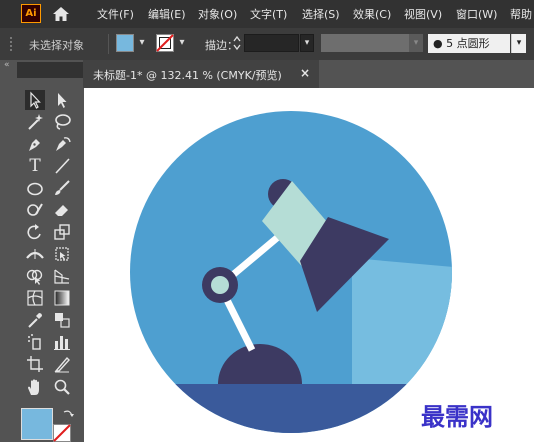 The height and width of the screenshot is (442, 534). I want to click on fill-swatch, so click(37, 424).